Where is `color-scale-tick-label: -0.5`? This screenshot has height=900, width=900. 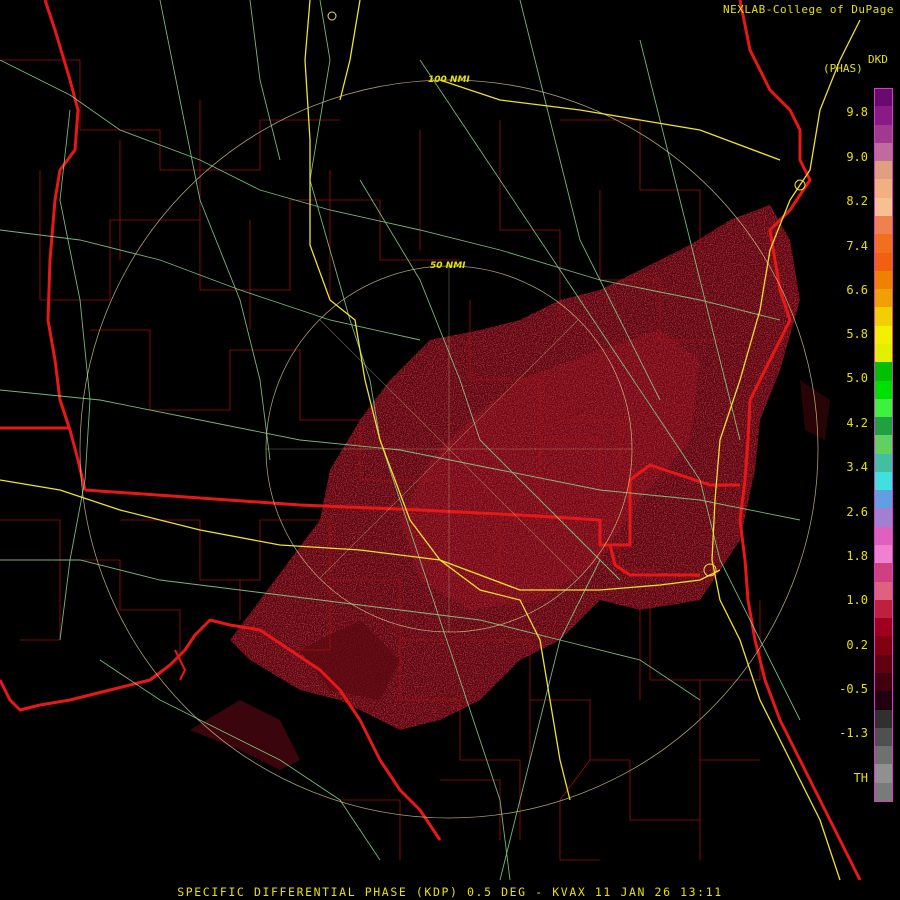 color-scale-tick-label: -0.5 is located at coordinates (853, 689).